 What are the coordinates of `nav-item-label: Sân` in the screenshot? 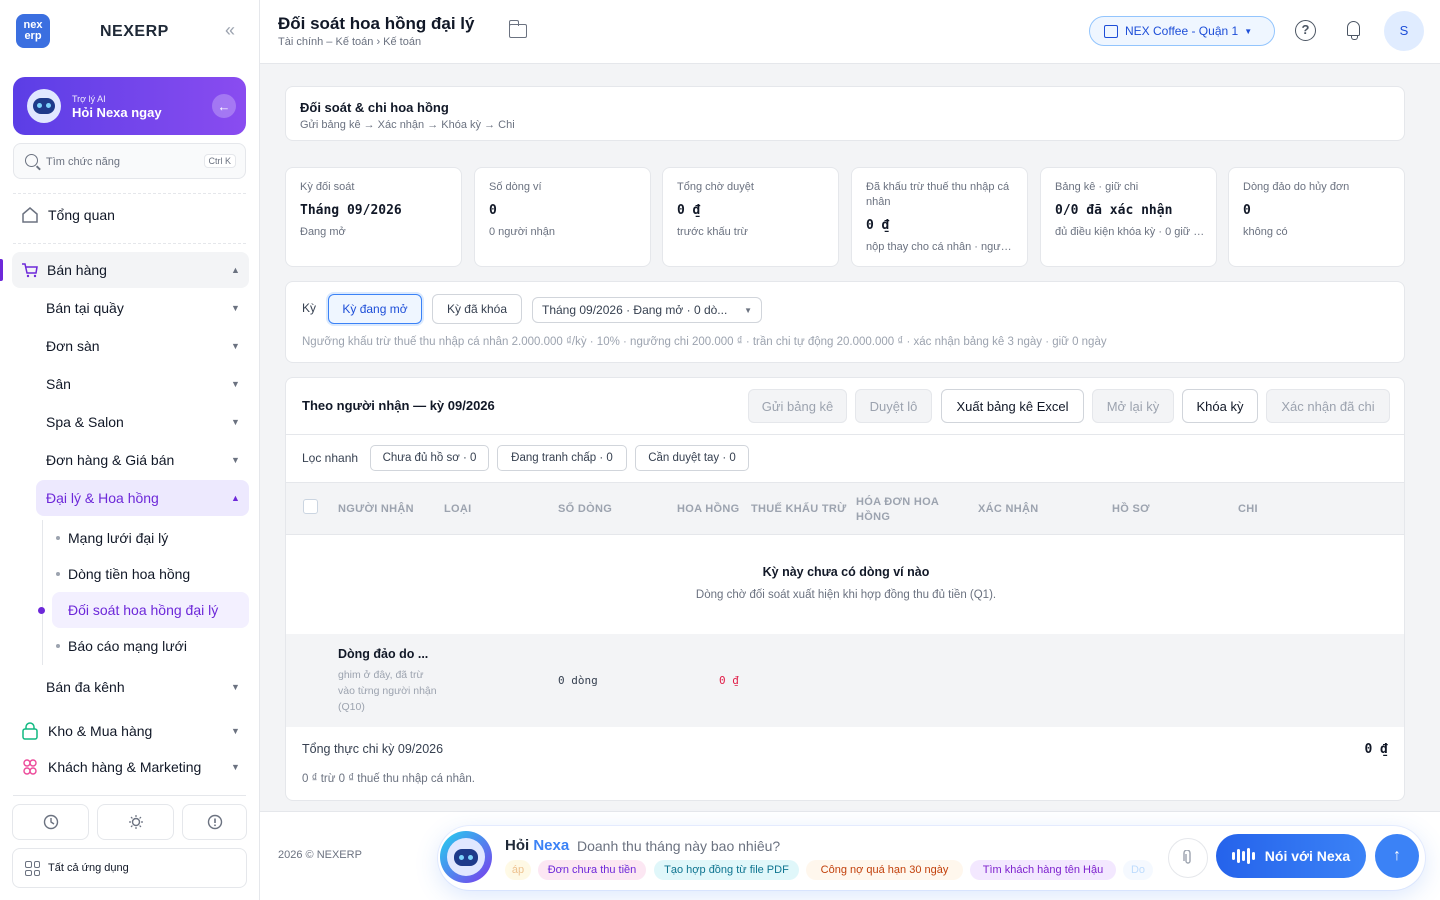 It's located at (58, 384).